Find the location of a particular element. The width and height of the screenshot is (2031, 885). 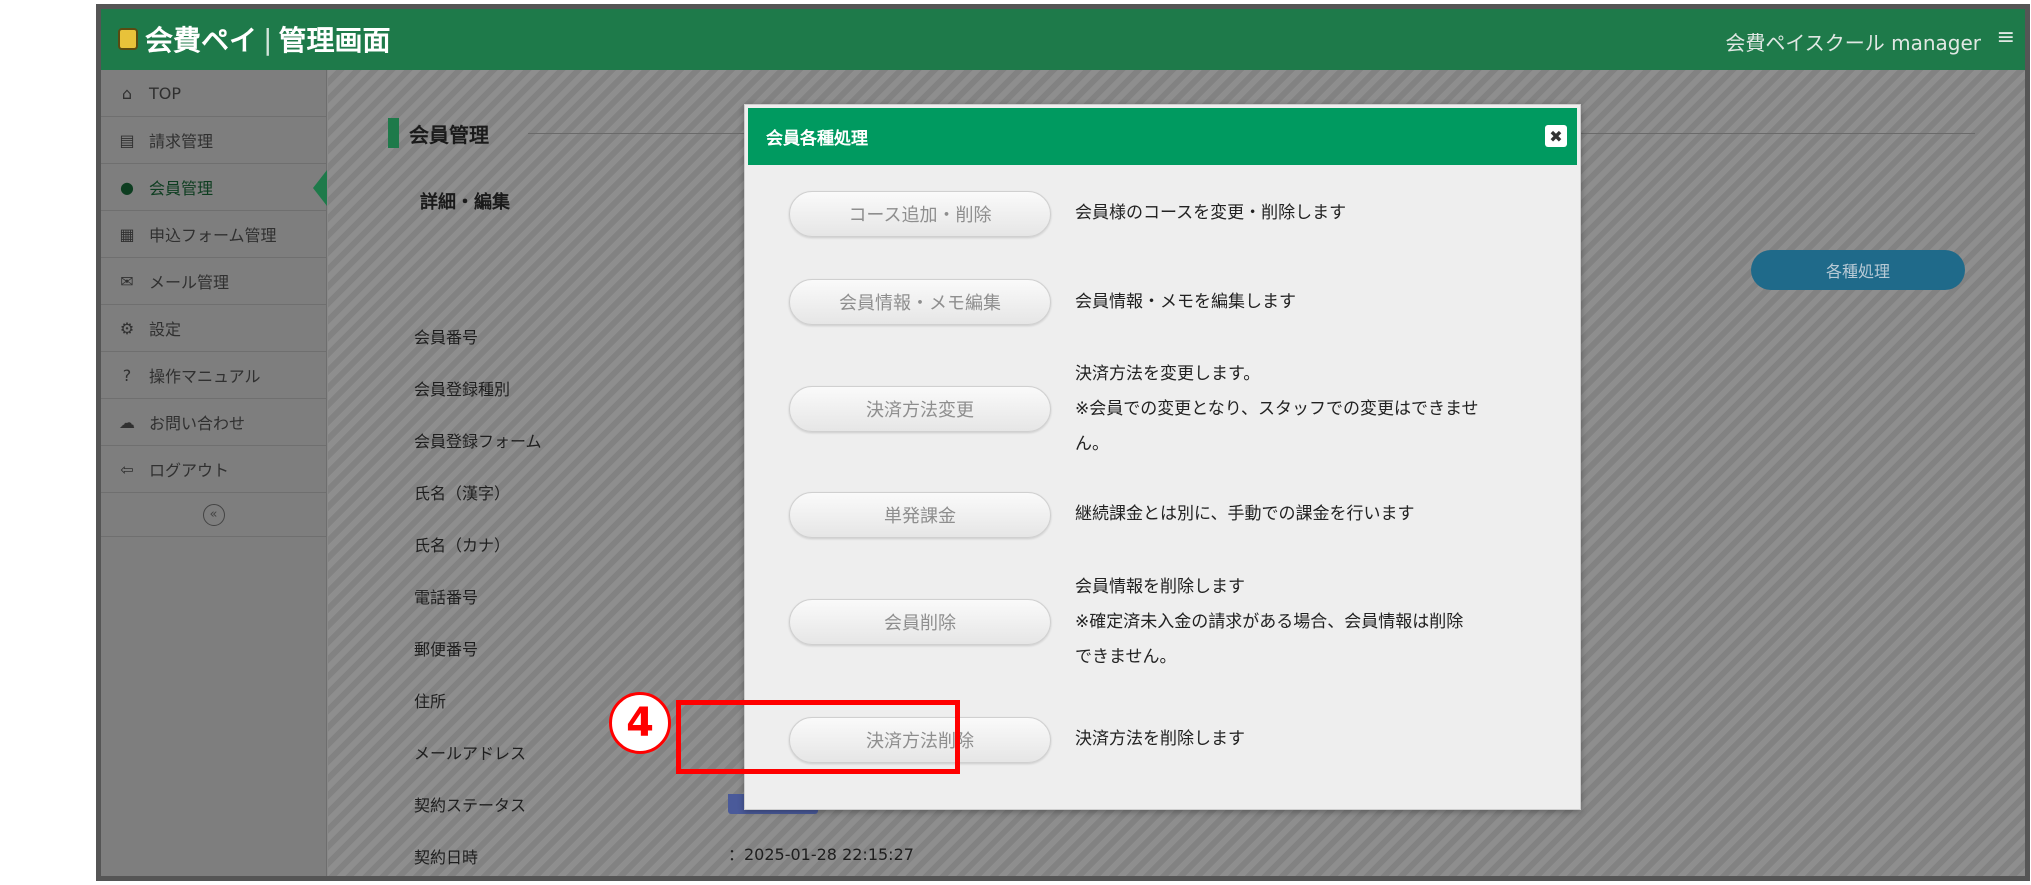

app-logo: 会費ペイ | 管理画面 is located at coordinates (252, 39).